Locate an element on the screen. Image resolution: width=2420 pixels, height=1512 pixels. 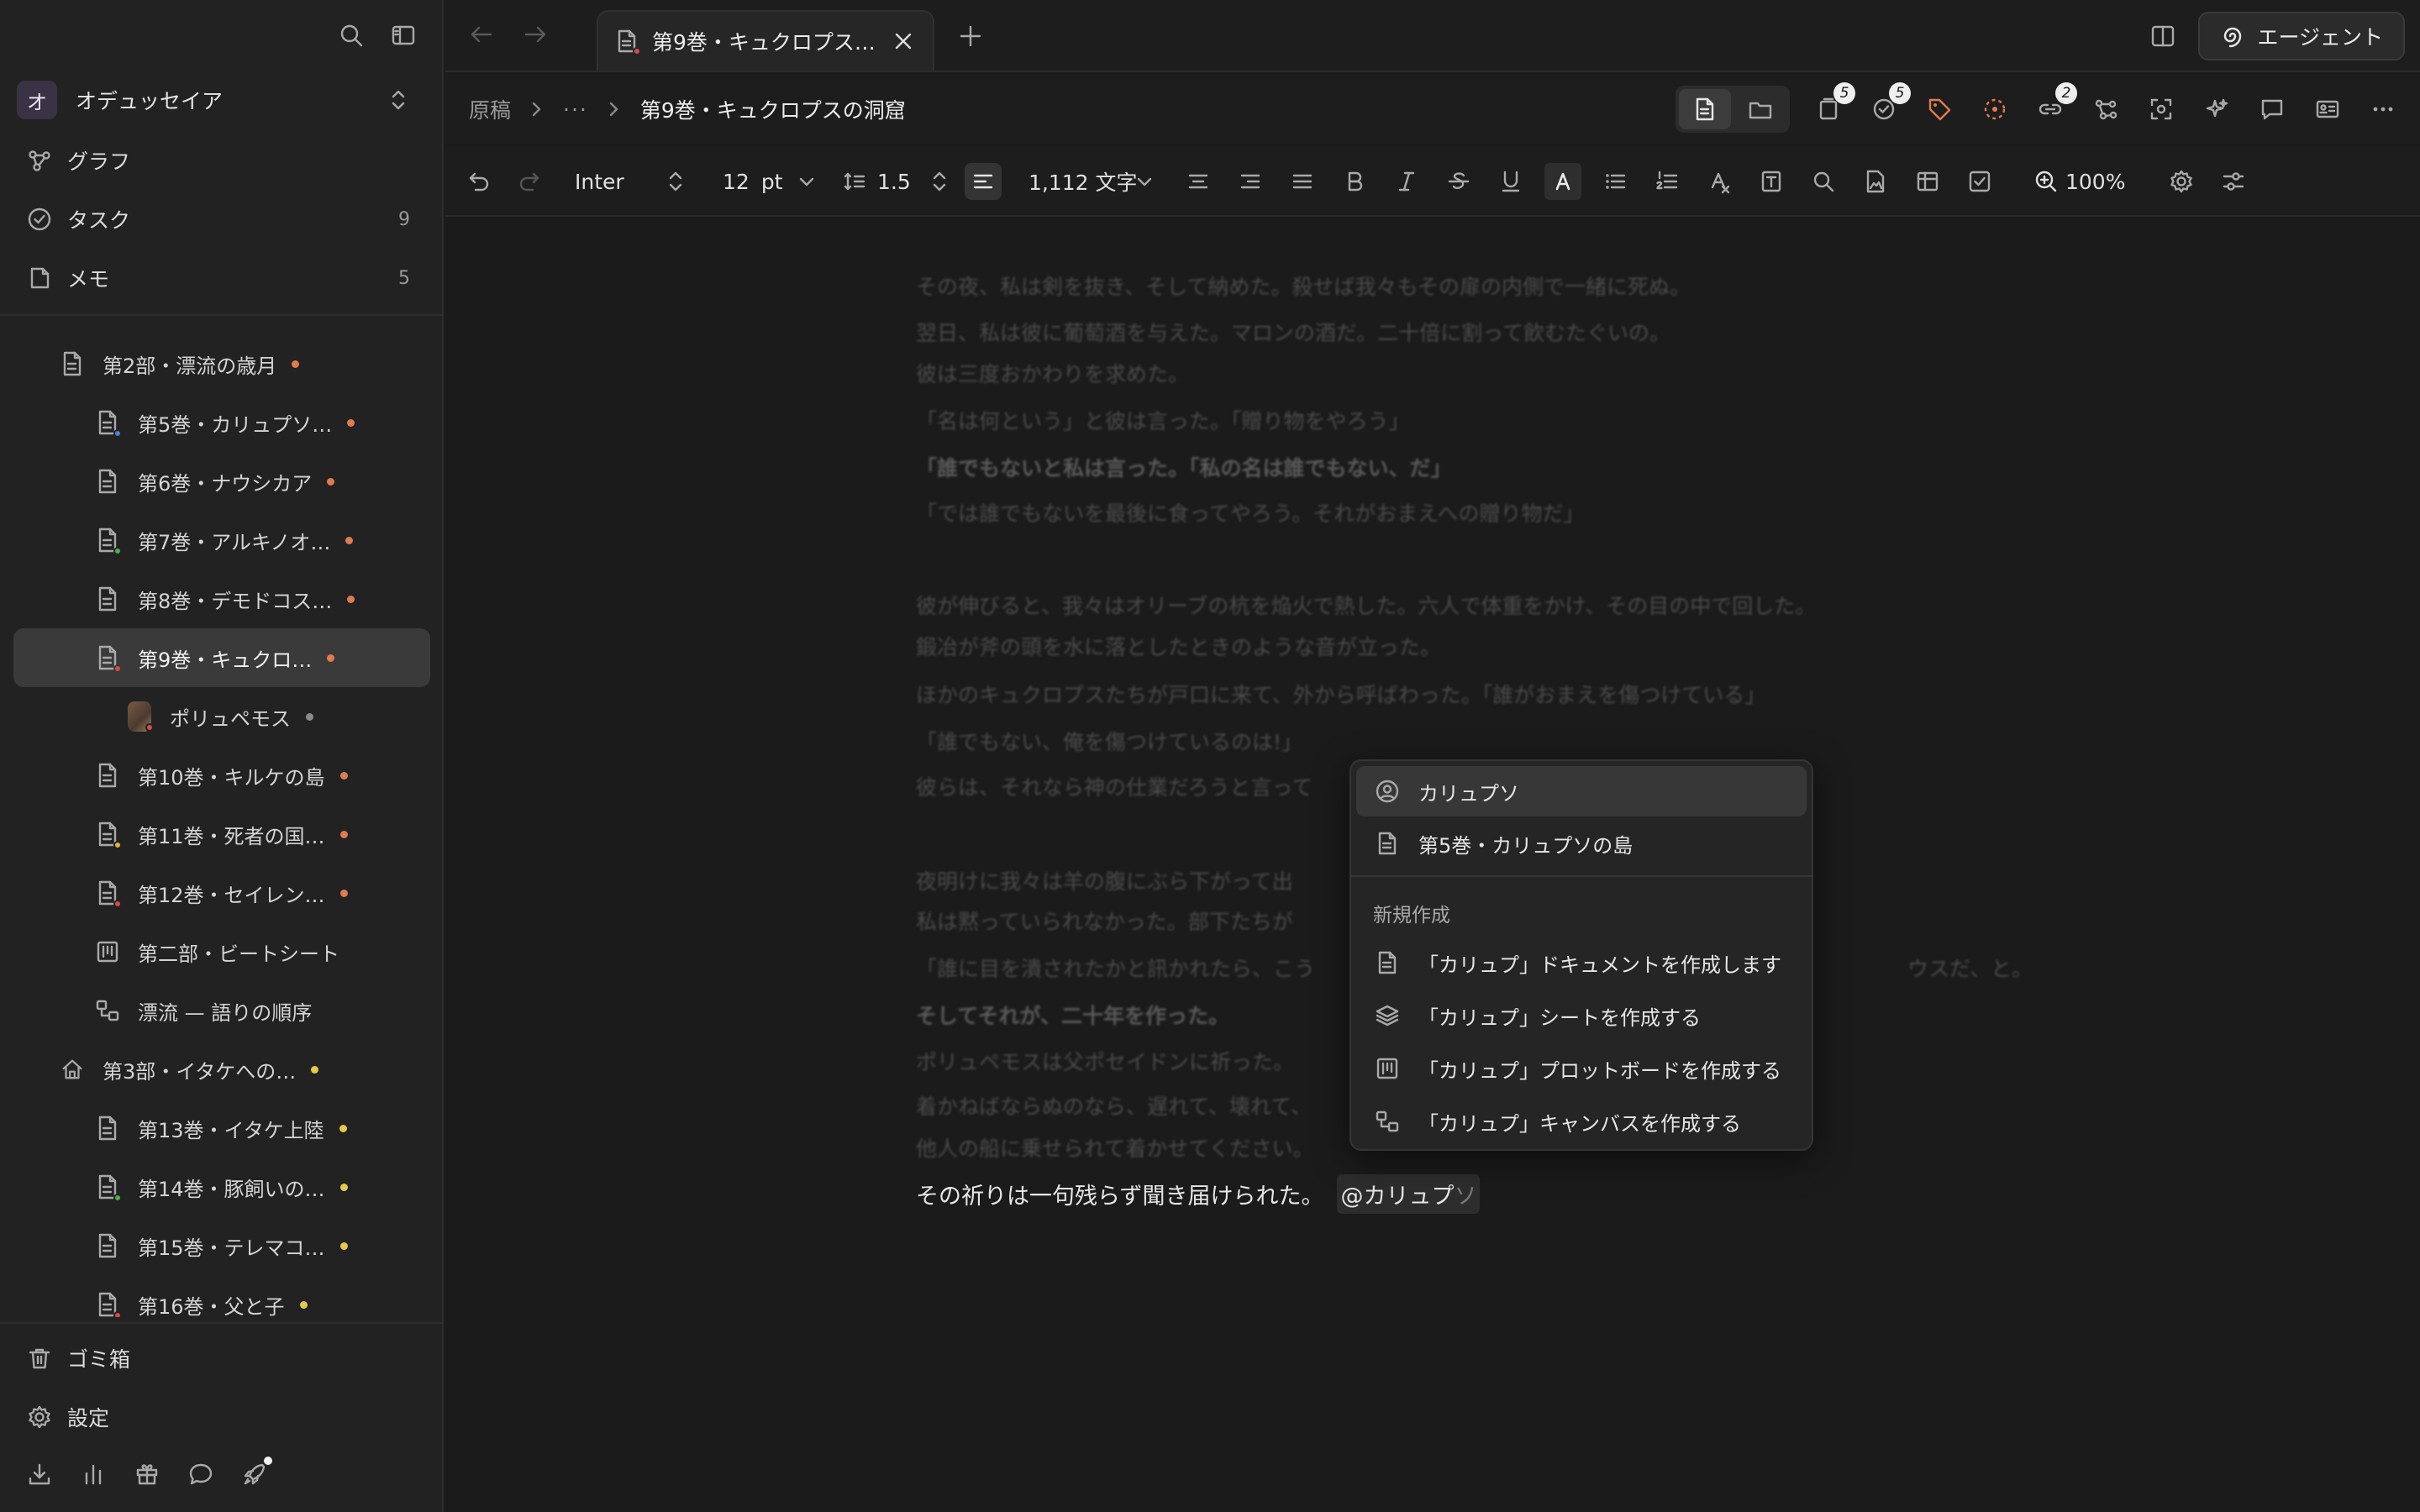
task-count: 9 is located at coordinates (404, 219).